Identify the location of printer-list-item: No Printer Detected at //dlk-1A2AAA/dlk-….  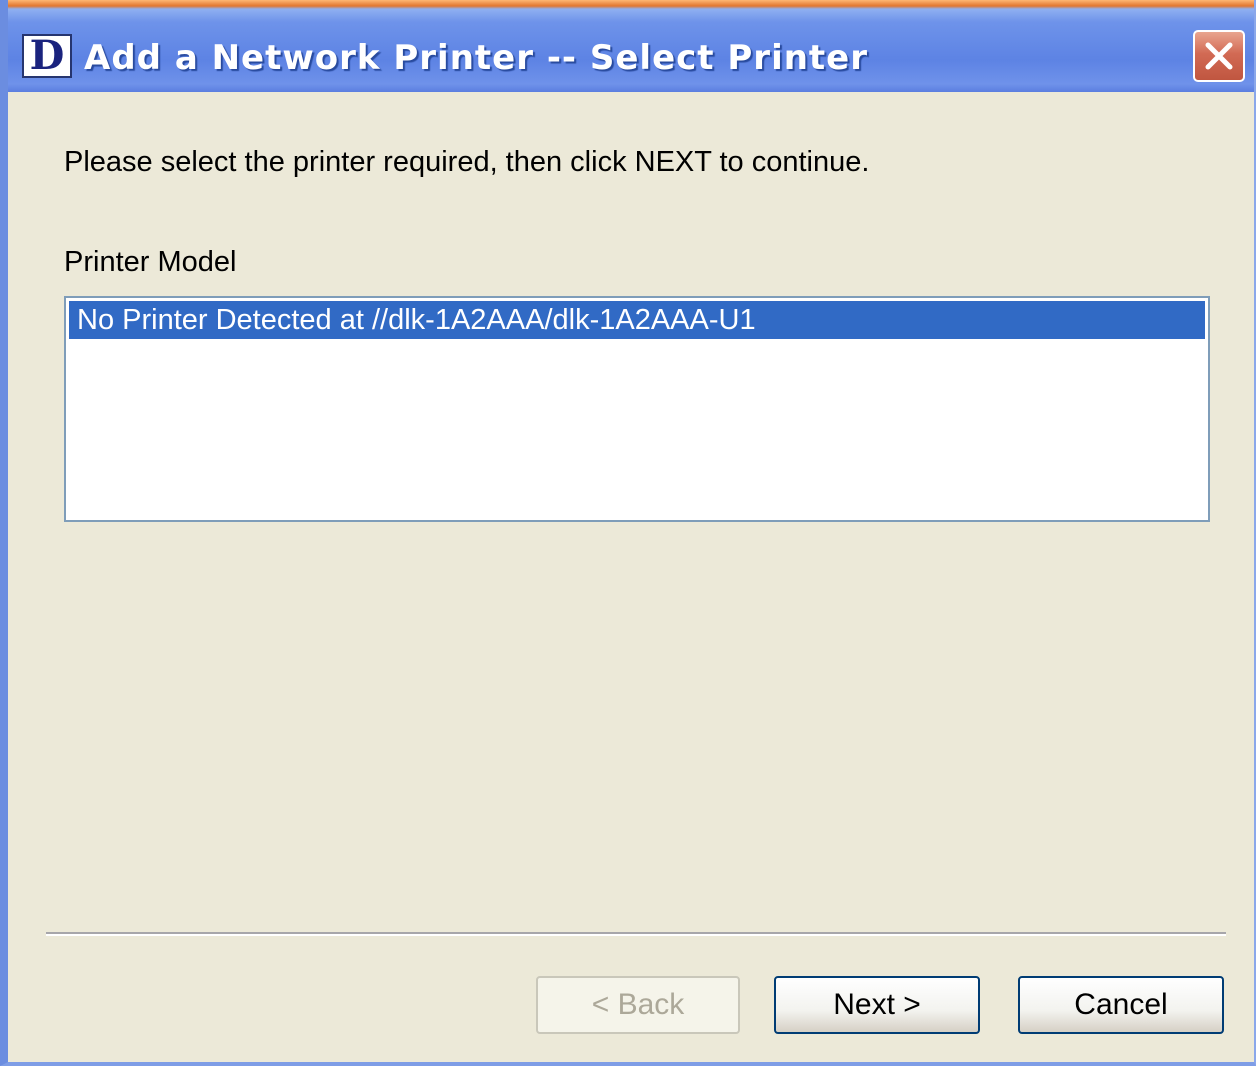
(637, 320).